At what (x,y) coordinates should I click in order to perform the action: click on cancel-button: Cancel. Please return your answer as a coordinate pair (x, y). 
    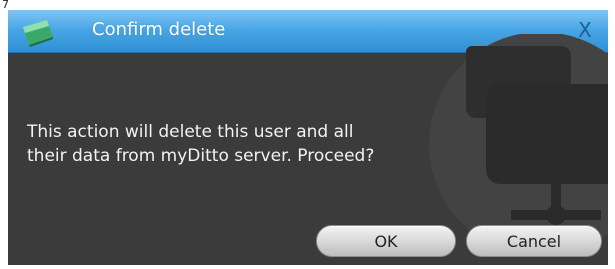
    Looking at the image, I should click on (534, 241).